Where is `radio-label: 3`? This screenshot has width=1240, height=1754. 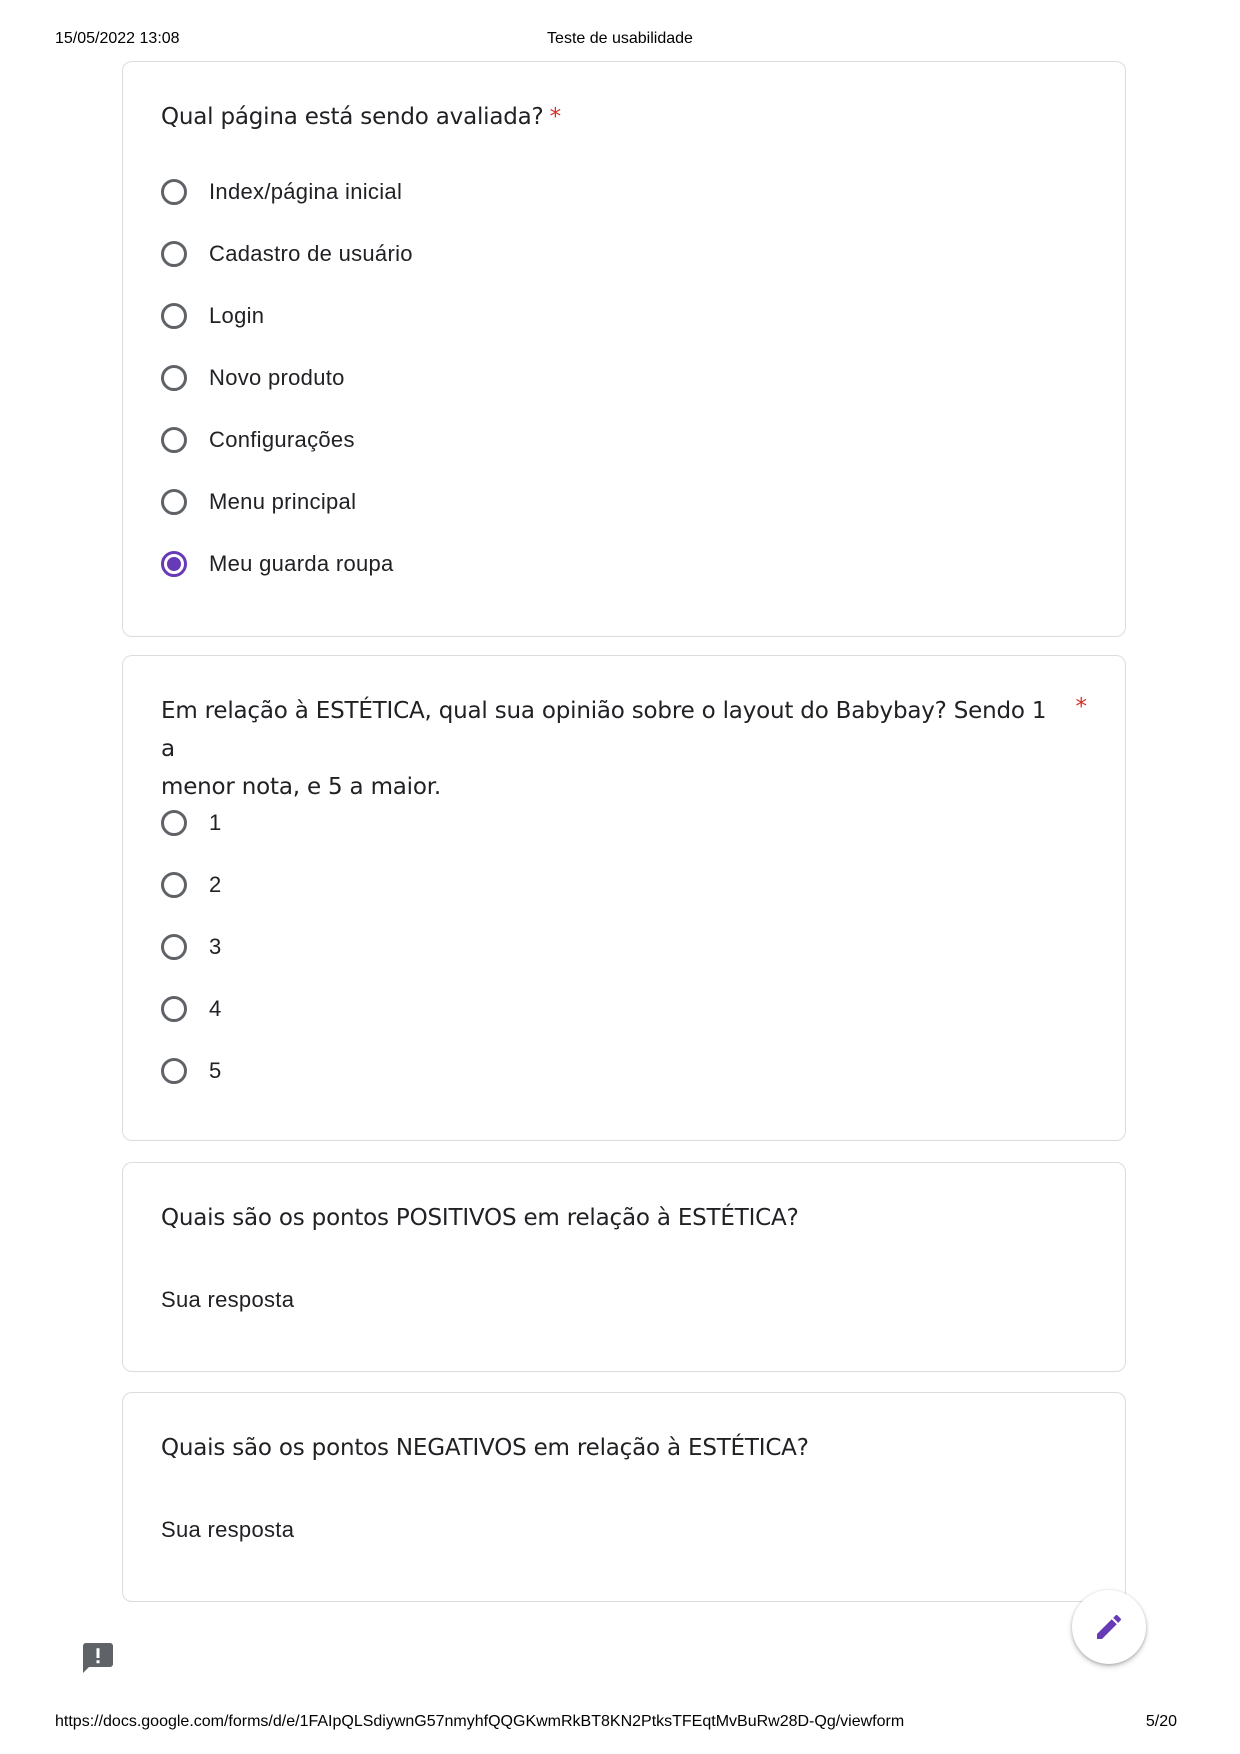 radio-label: 3 is located at coordinates (215, 946).